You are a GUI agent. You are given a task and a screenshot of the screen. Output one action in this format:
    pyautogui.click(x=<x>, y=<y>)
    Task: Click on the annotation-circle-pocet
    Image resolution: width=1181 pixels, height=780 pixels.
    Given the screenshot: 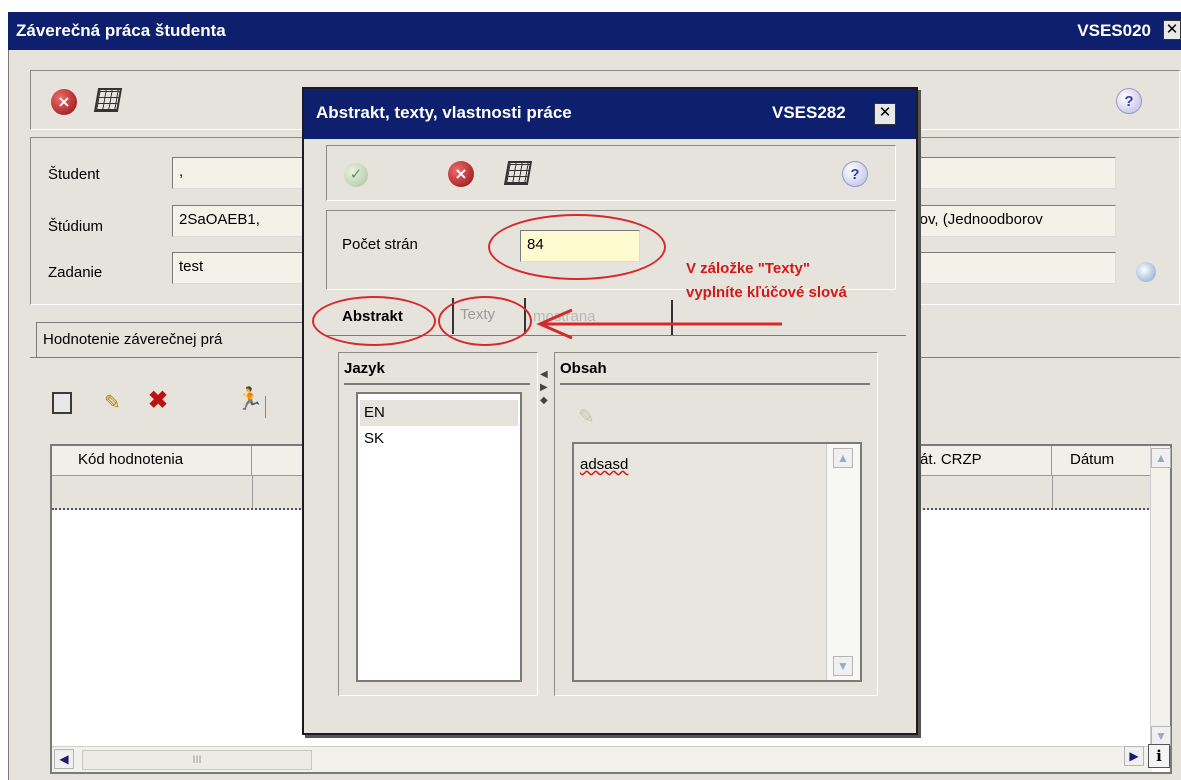 What is the action you would take?
    pyautogui.click(x=577, y=247)
    